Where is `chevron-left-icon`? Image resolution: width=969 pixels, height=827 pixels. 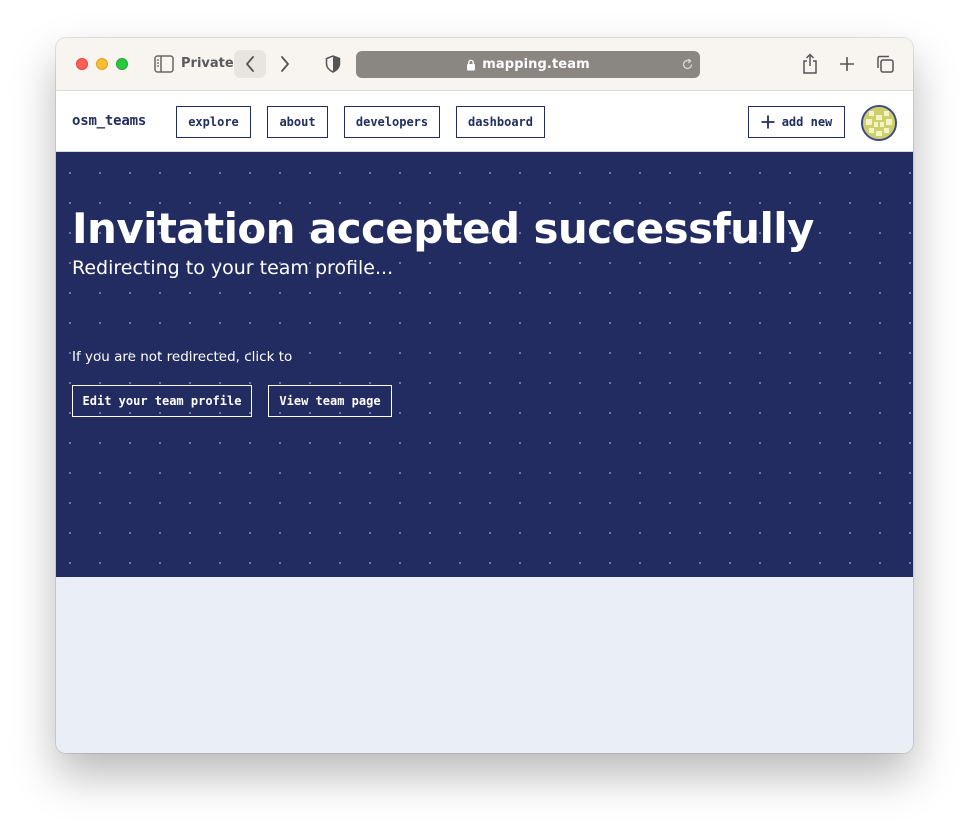
chevron-left-icon is located at coordinates (250, 64).